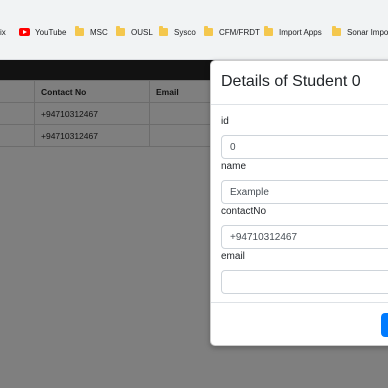  I want to click on bookmark-label: Sysco, so click(185, 32).